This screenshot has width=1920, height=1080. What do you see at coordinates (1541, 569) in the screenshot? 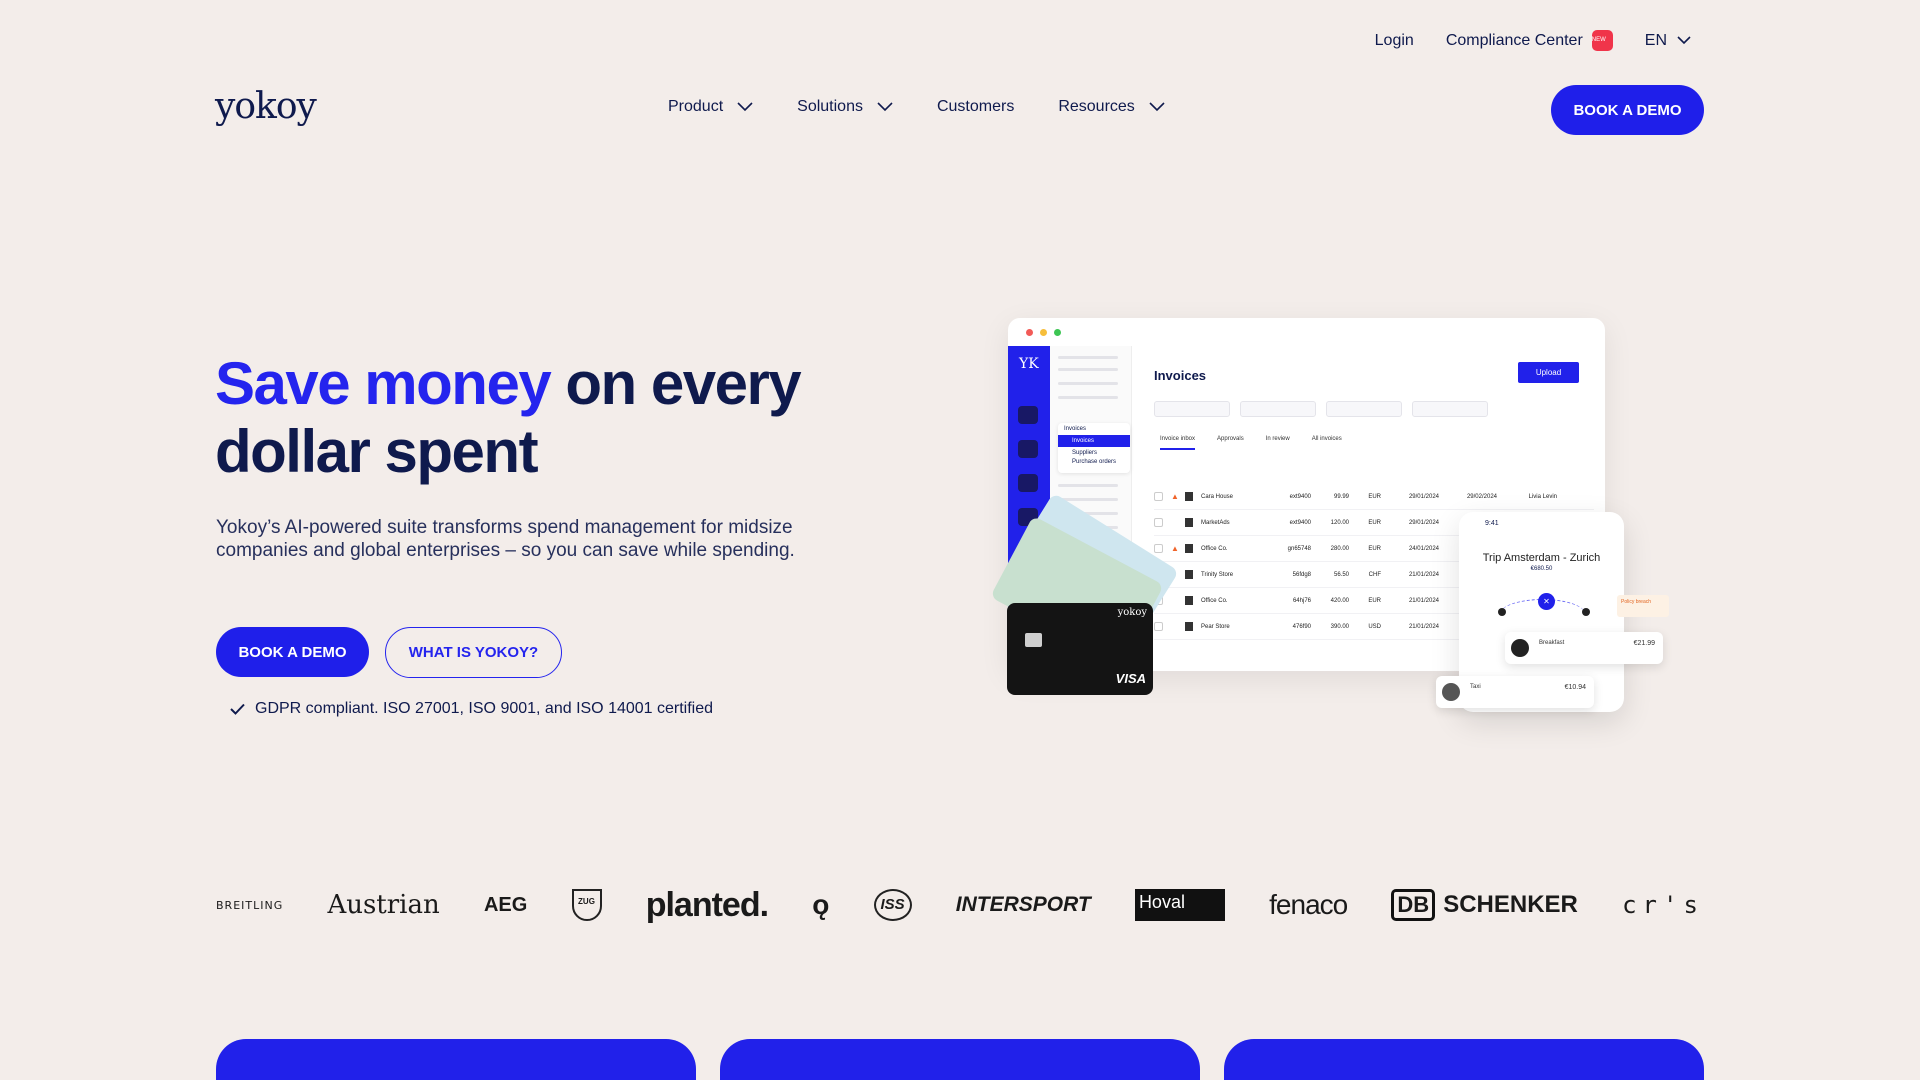
I see `trip-amount: €680.50` at bounding box center [1541, 569].